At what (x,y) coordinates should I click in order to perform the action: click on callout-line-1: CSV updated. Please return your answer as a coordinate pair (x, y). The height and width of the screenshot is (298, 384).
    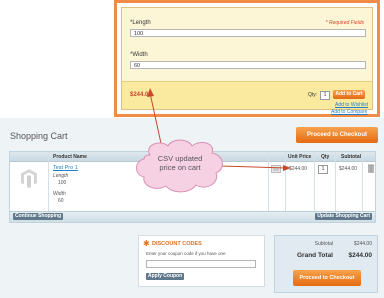
    Looking at the image, I should click on (180, 158).